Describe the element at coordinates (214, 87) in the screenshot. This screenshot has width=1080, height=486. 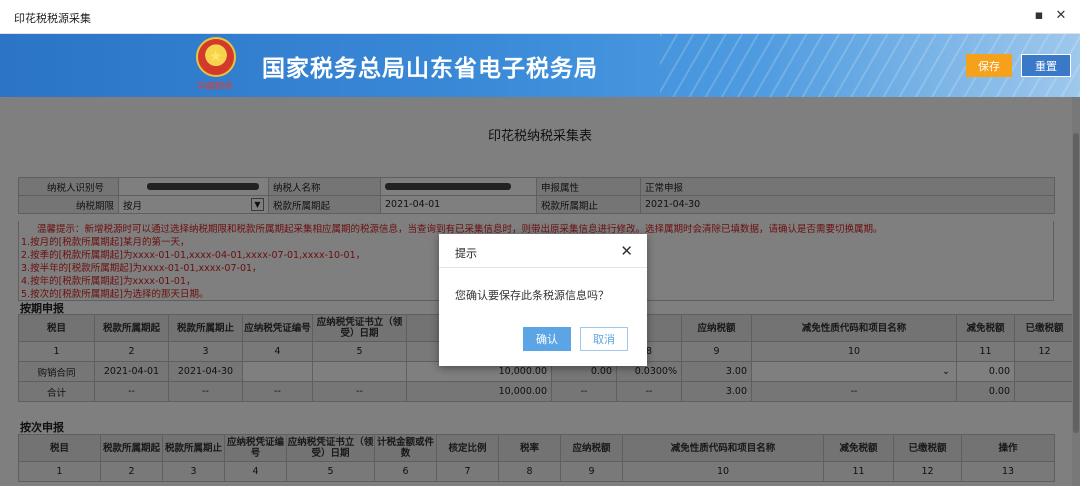
I see `emblem-caption: 中国税务` at that location.